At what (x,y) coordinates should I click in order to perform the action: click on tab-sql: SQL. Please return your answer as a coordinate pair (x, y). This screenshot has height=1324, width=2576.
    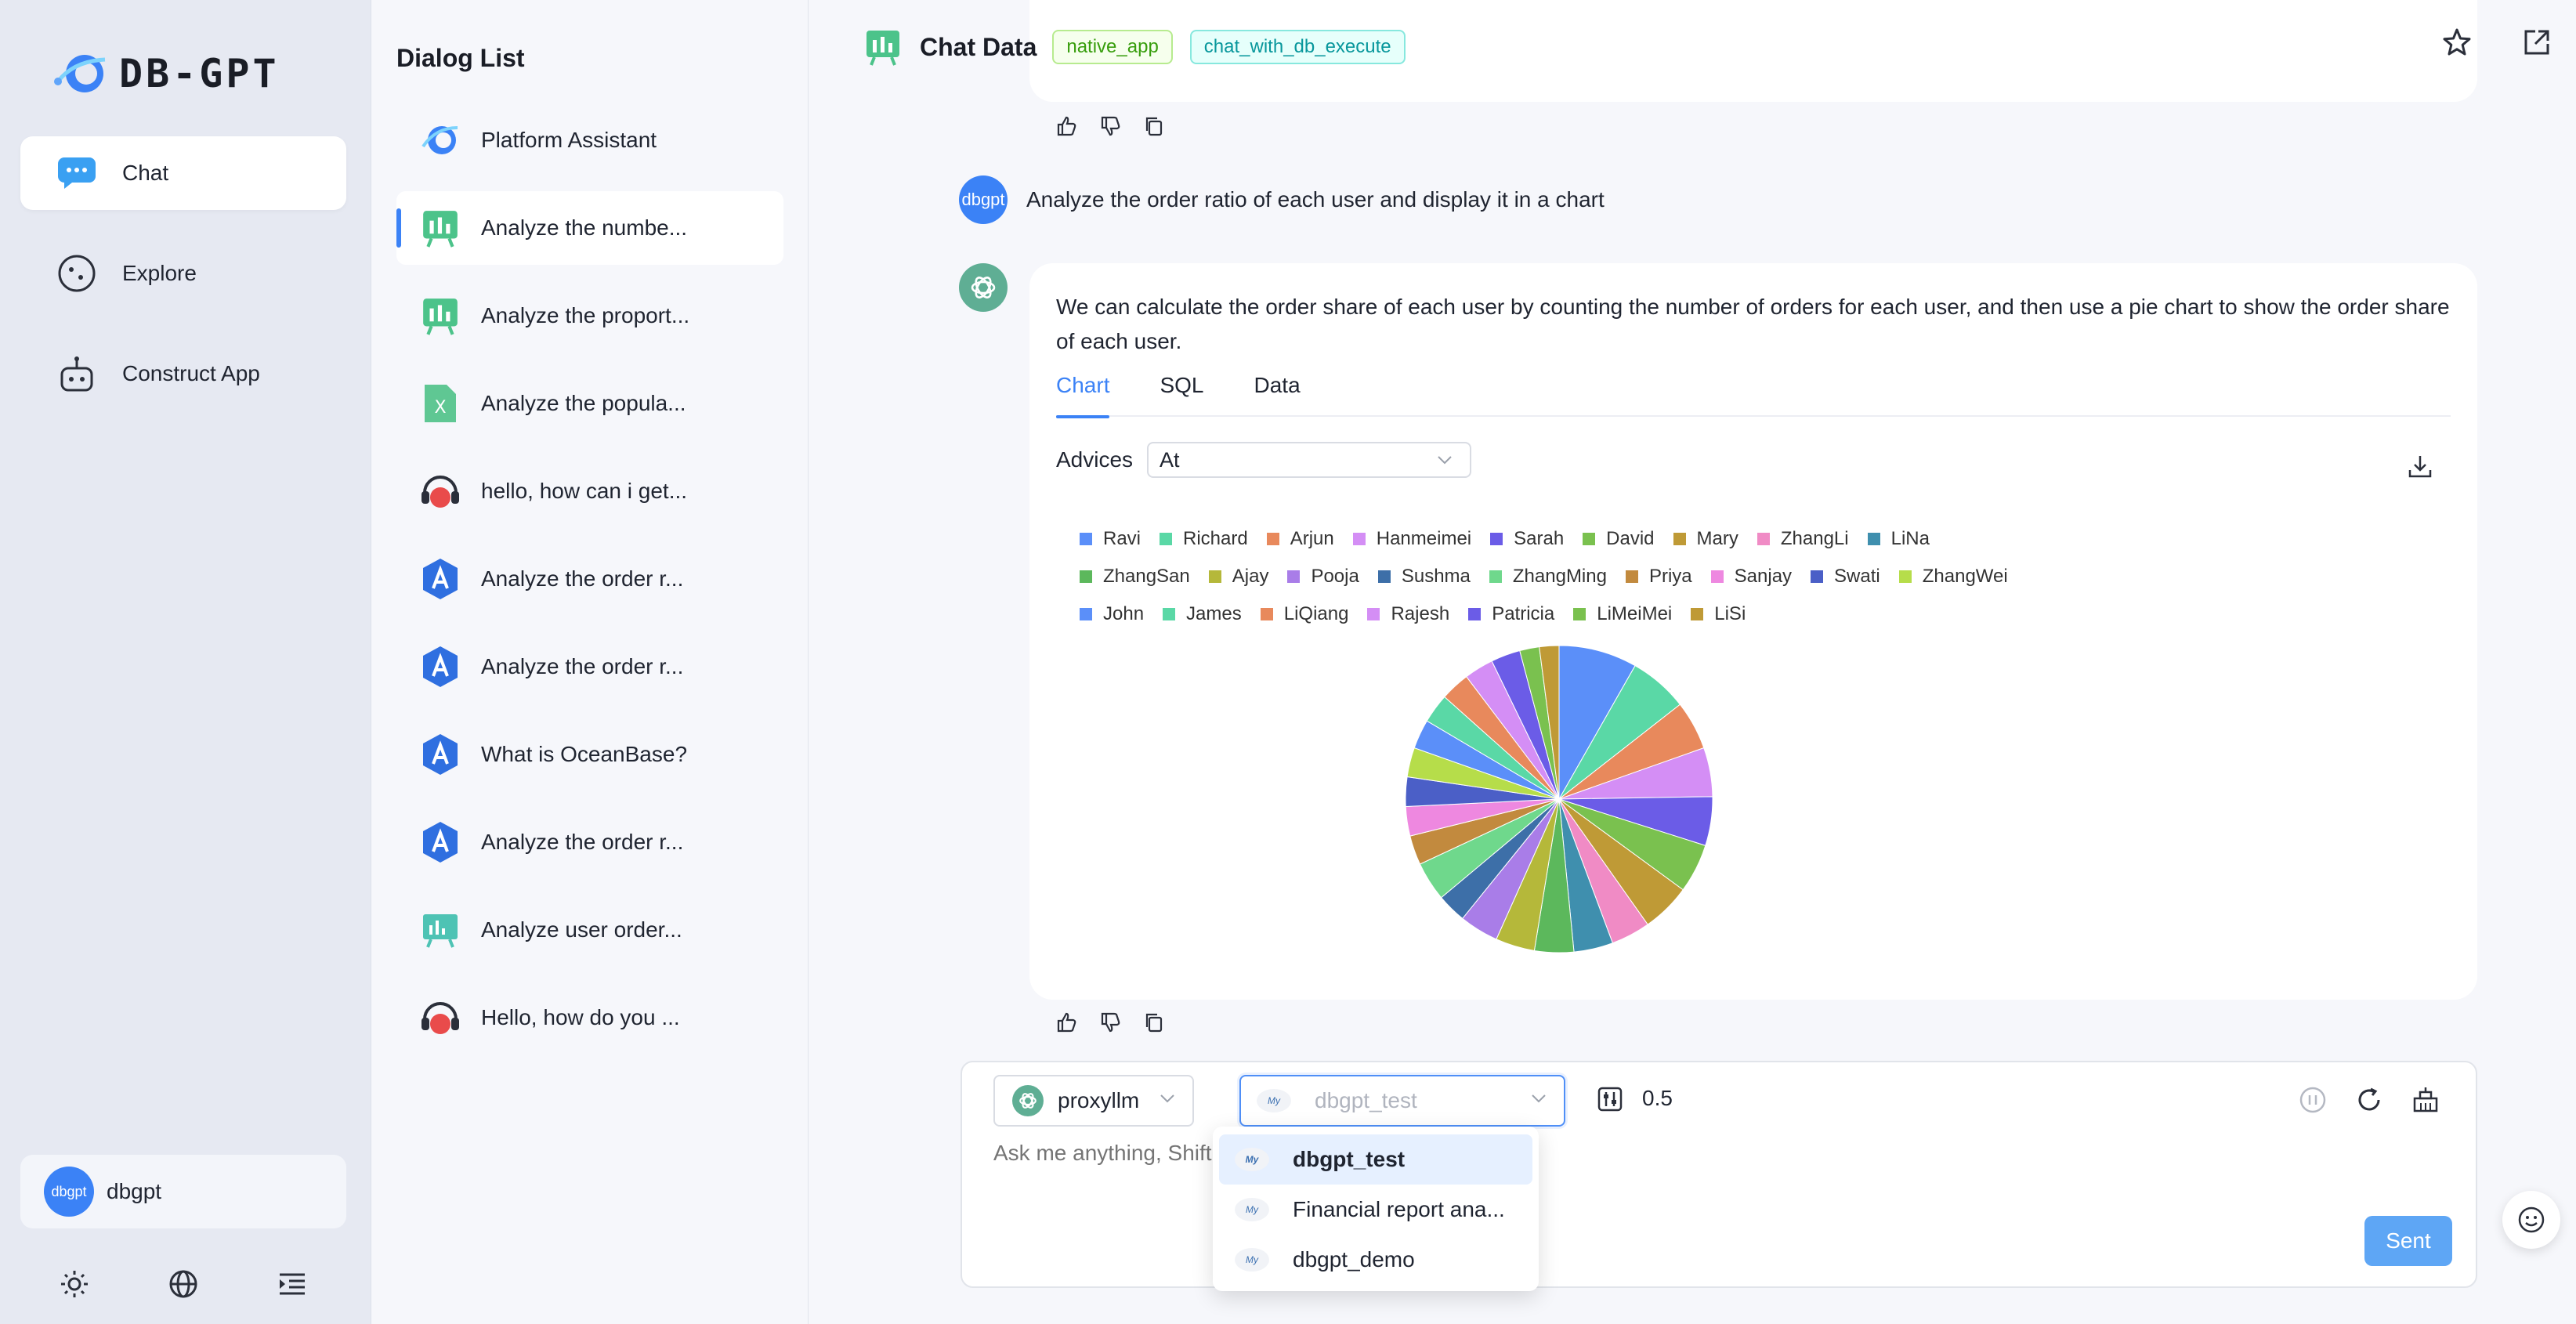
    Looking at the image, I should click on (1182, 395).